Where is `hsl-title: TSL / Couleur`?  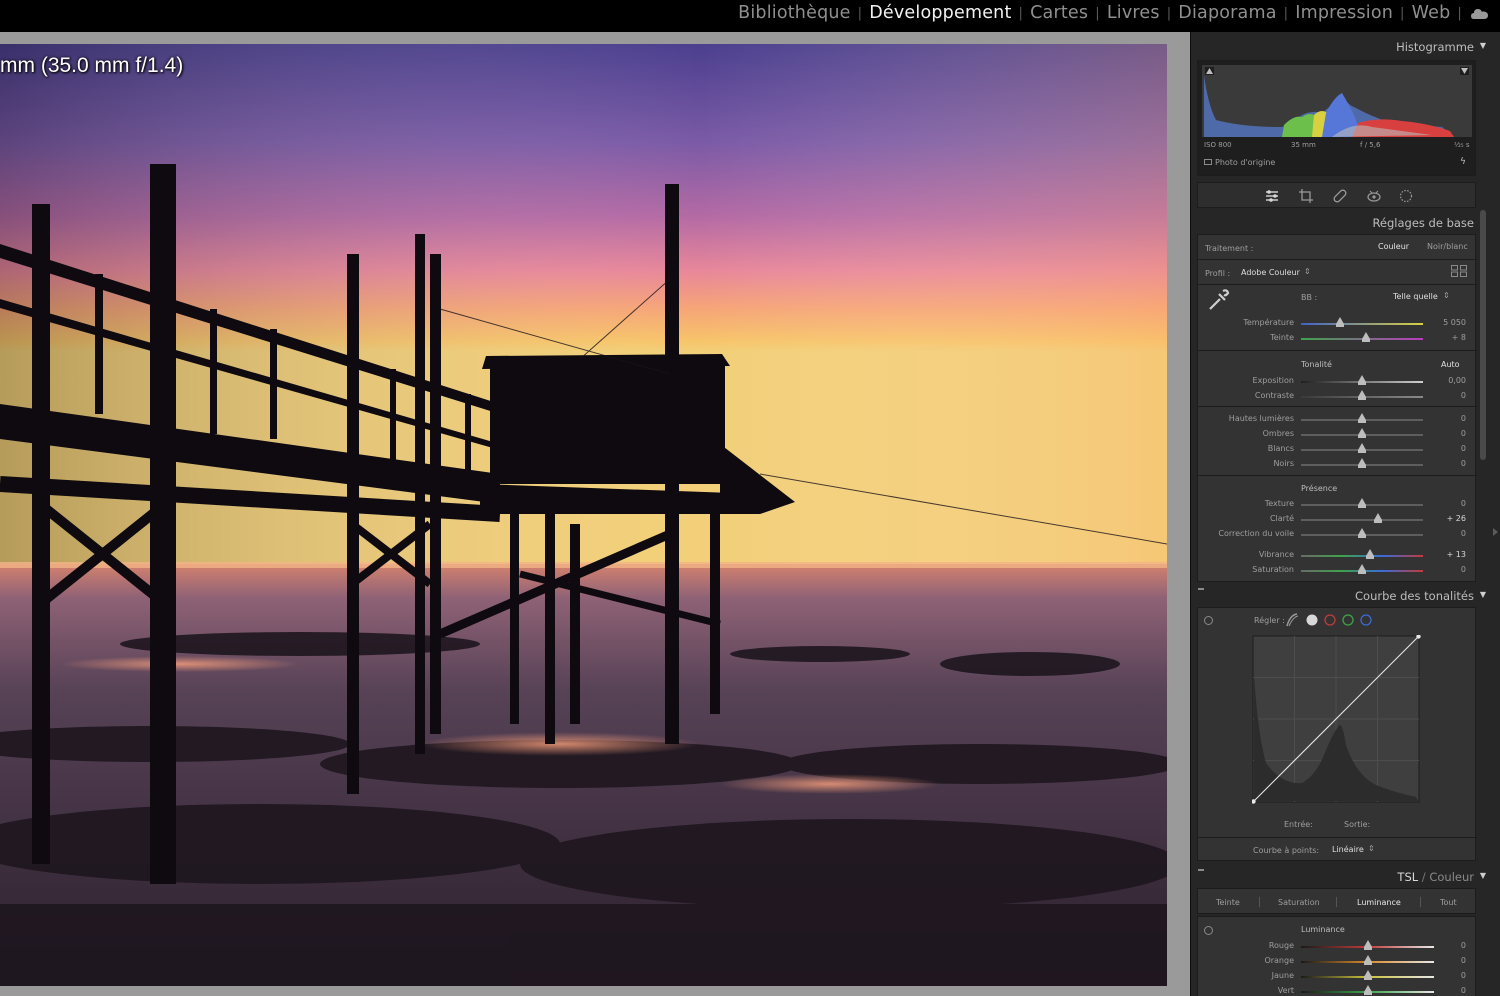
hsl-title: TSL / Couleur is located at coordinates (1435, 877).